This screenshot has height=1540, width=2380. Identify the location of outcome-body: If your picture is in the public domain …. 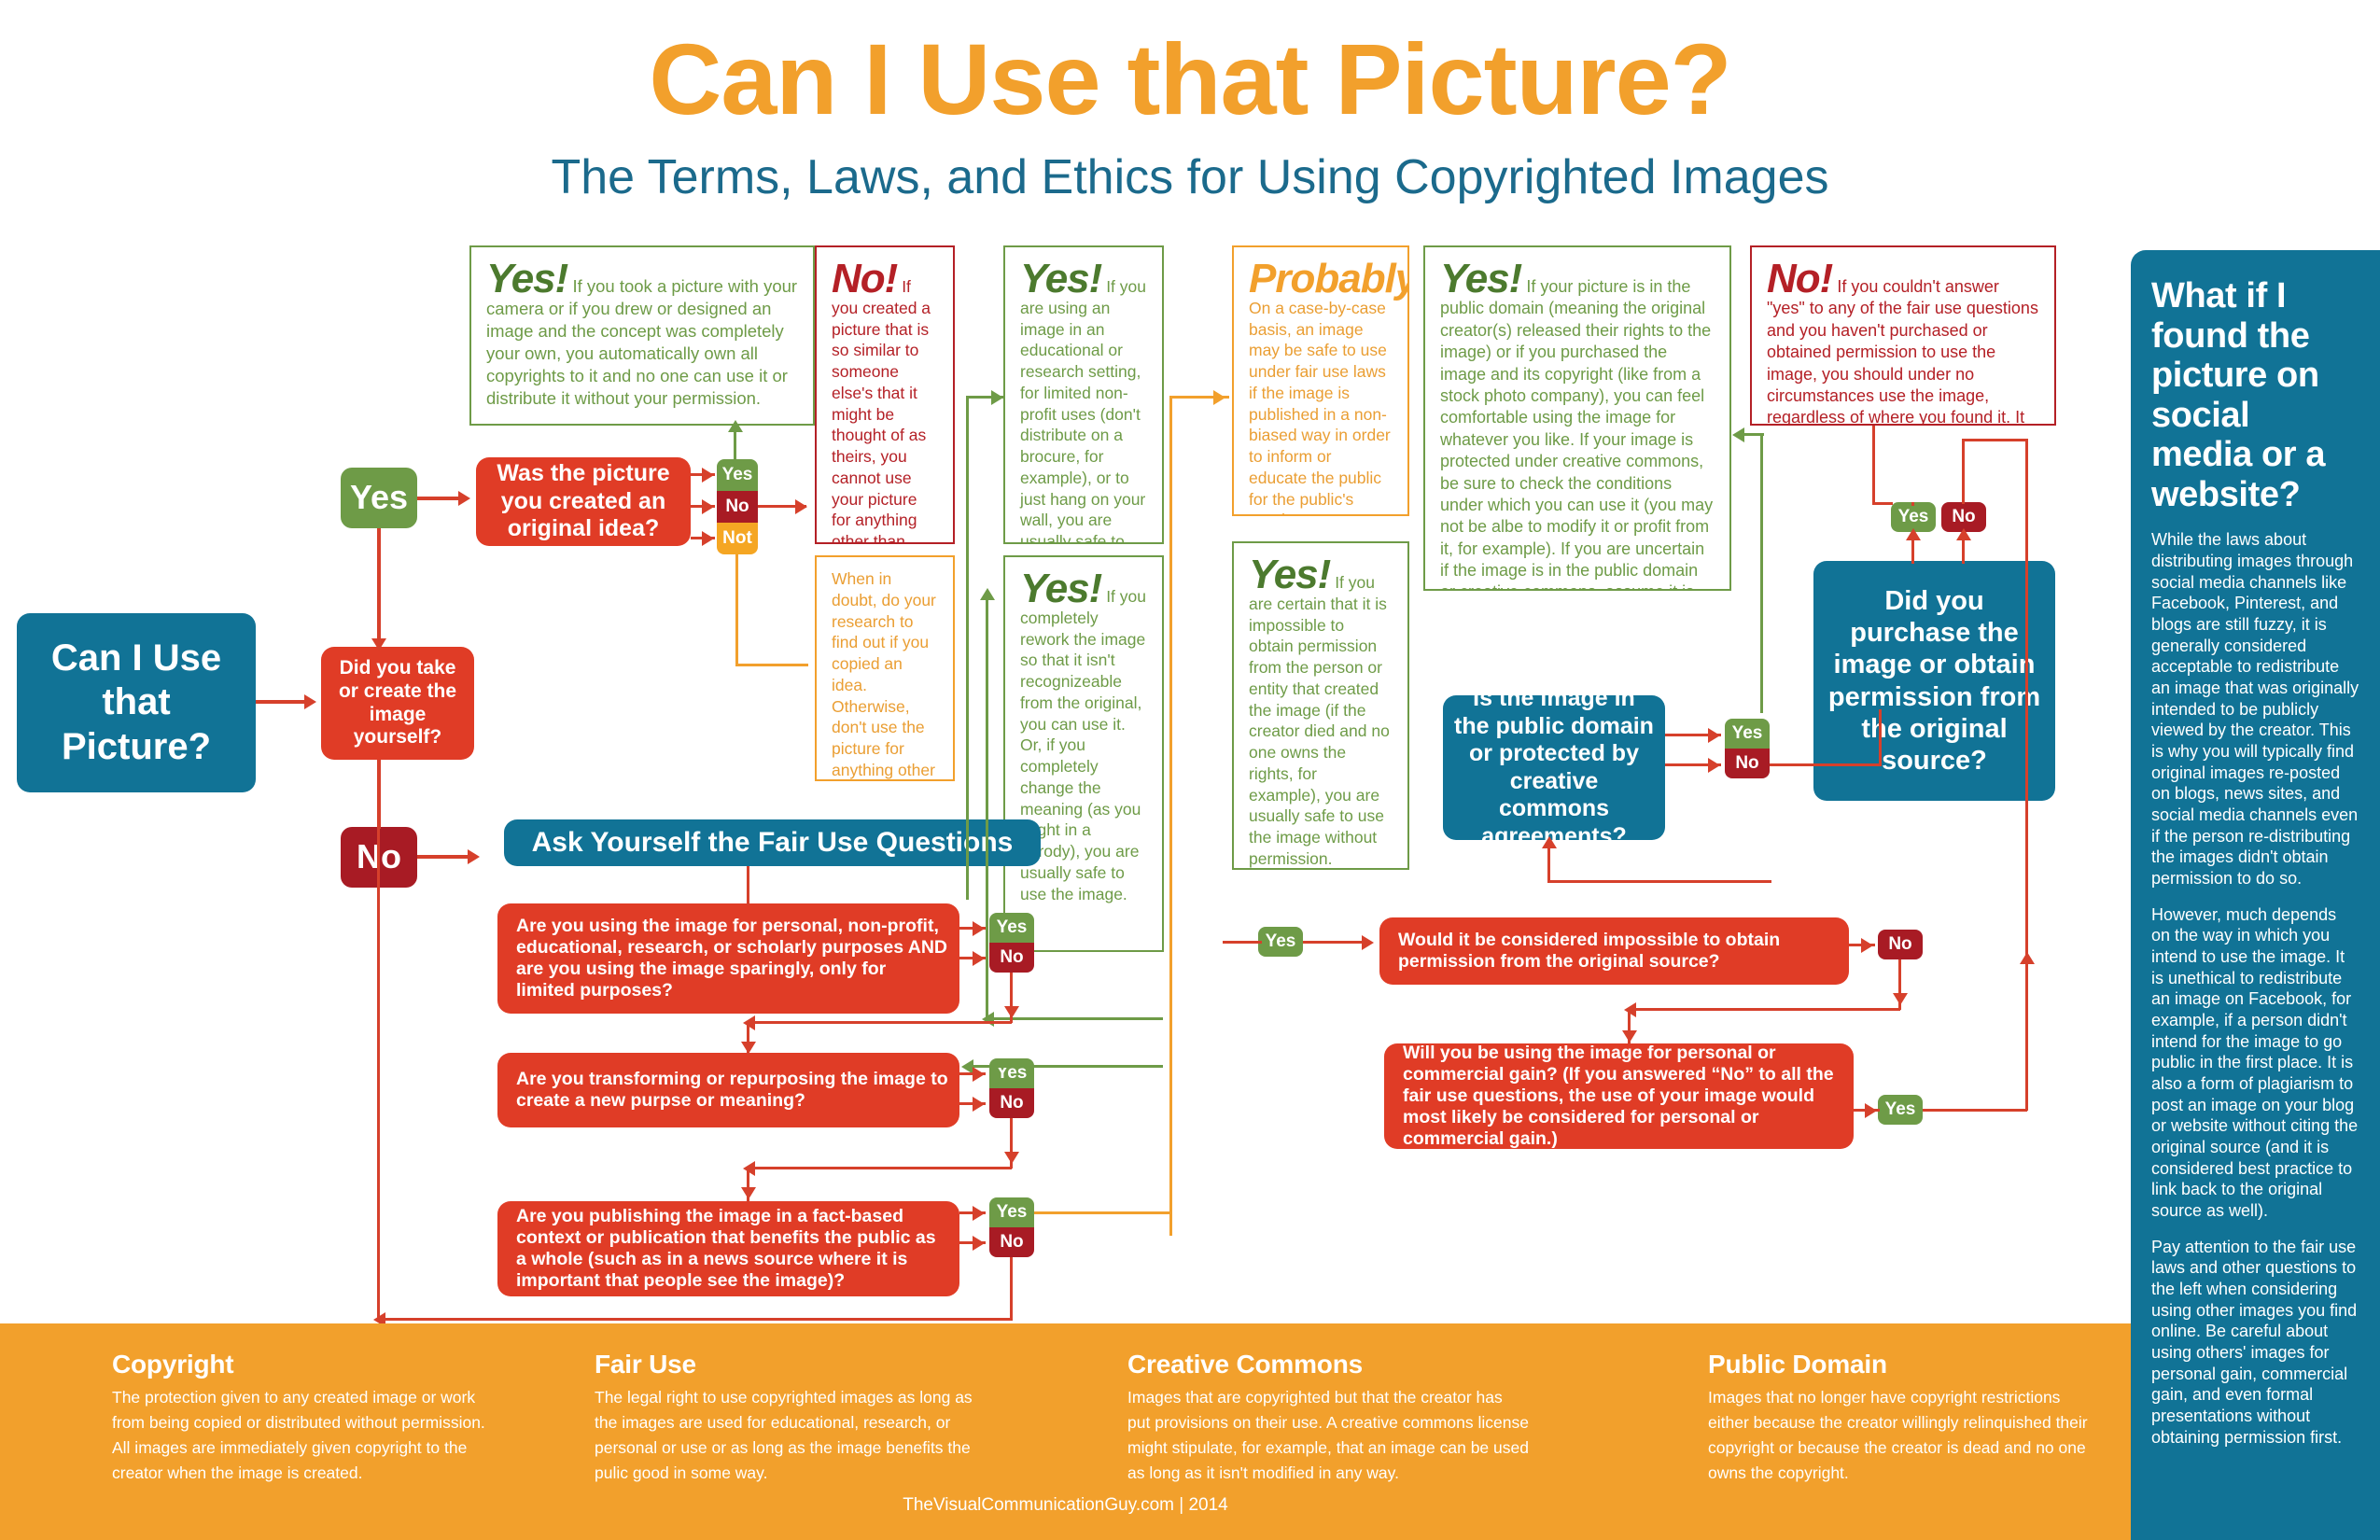
(1577, 433).